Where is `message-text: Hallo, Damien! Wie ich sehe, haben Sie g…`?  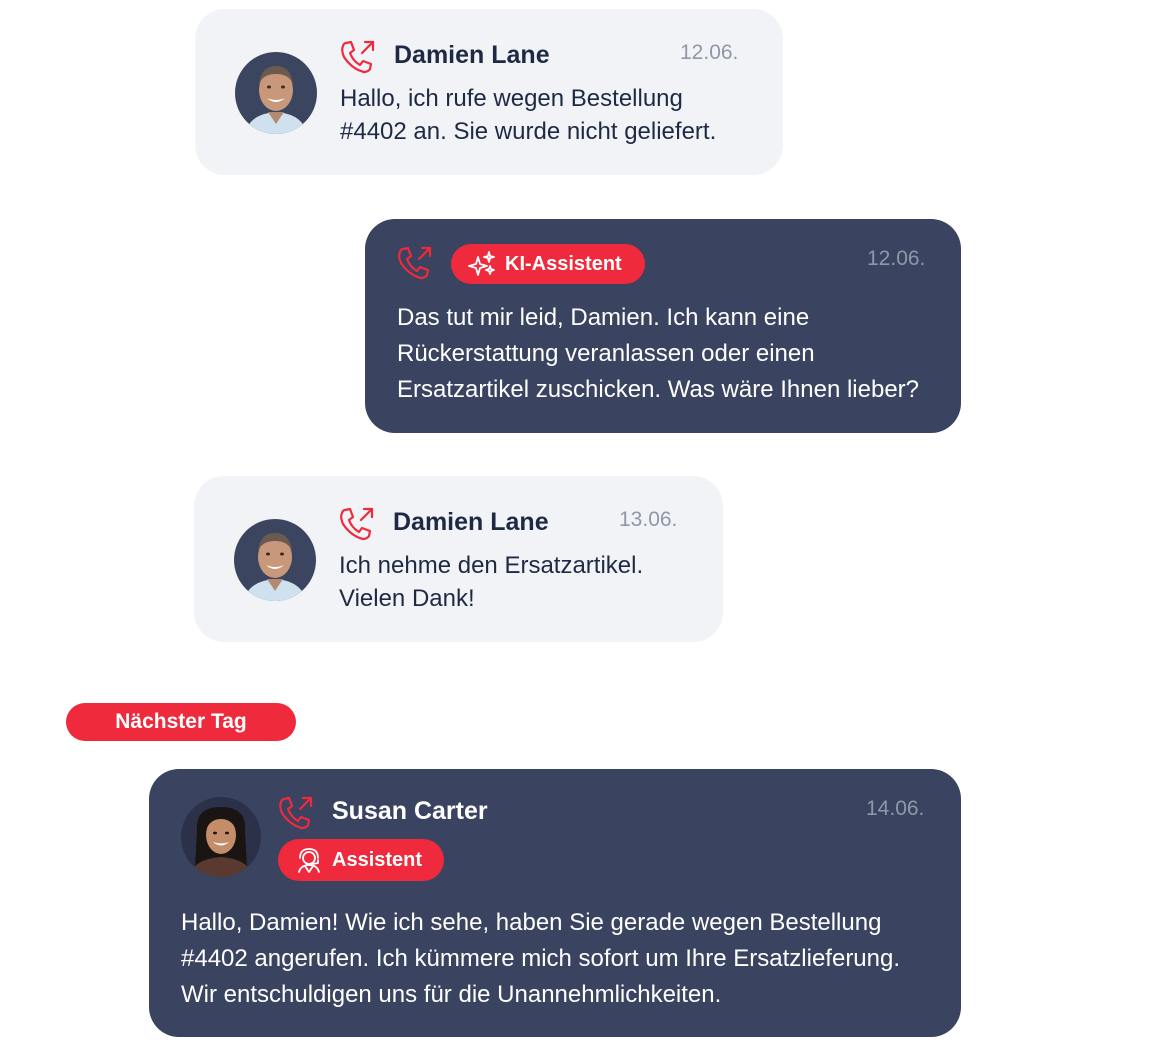
message-text: Hallo, Damien! Wie ich sehe, haben Sie g… is located at coordinates (541, 958).